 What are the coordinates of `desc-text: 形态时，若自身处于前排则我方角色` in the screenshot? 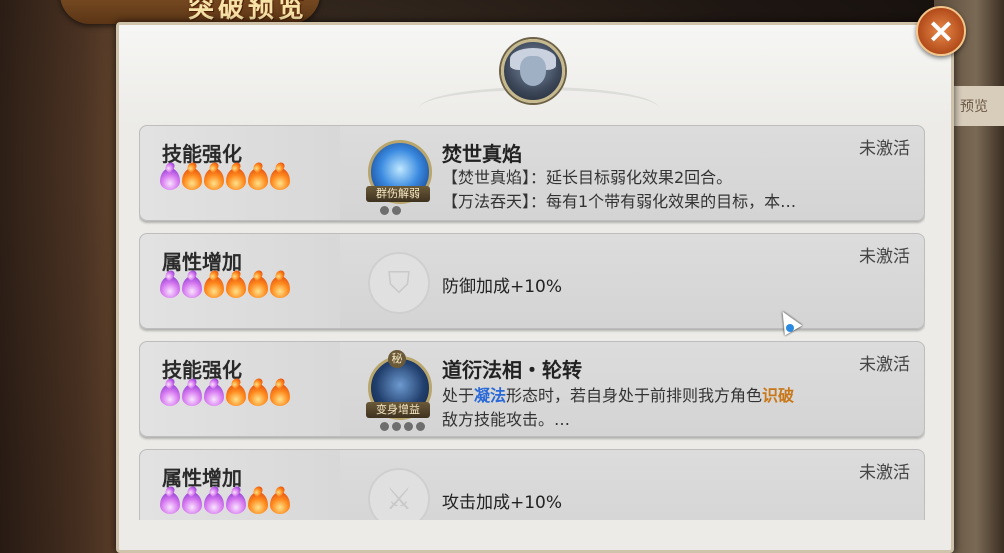 It's located at (634, 395).